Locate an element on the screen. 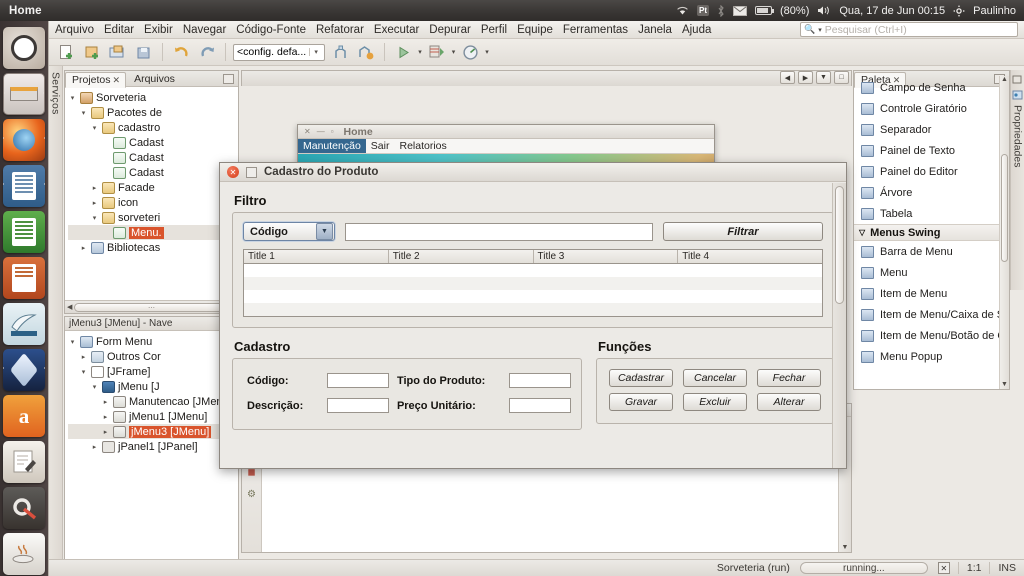 This screenshot has height=576, width=1024. preco-unitario-input is located at coordinates (540, 405).